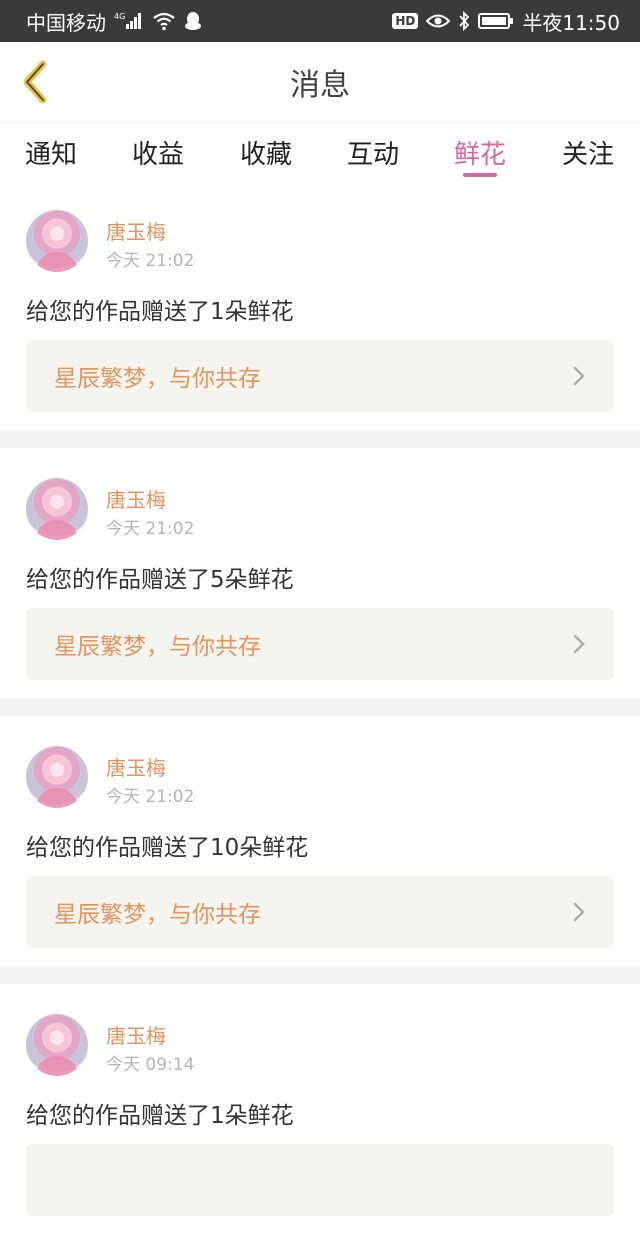 This screenshot has width=640, height=1234. Describe the element at coordinates (571, 22) in the screenshot. I see `status-time: 半夜11:50` at that location.